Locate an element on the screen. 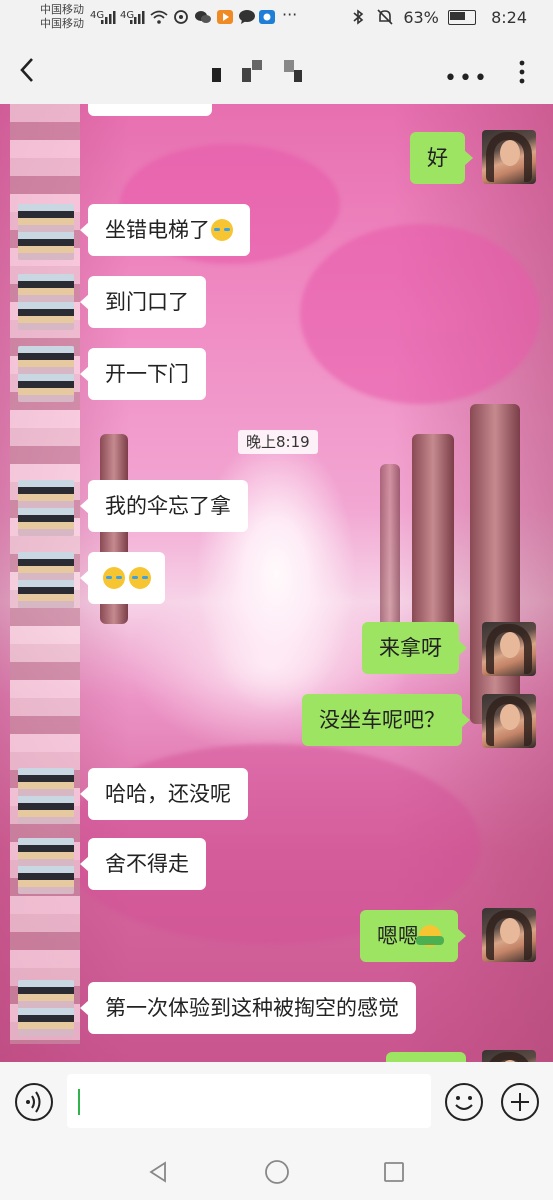 This screenshot has width=553, height=1200. crying-emoji-icon is located at coordinates (222, 230).